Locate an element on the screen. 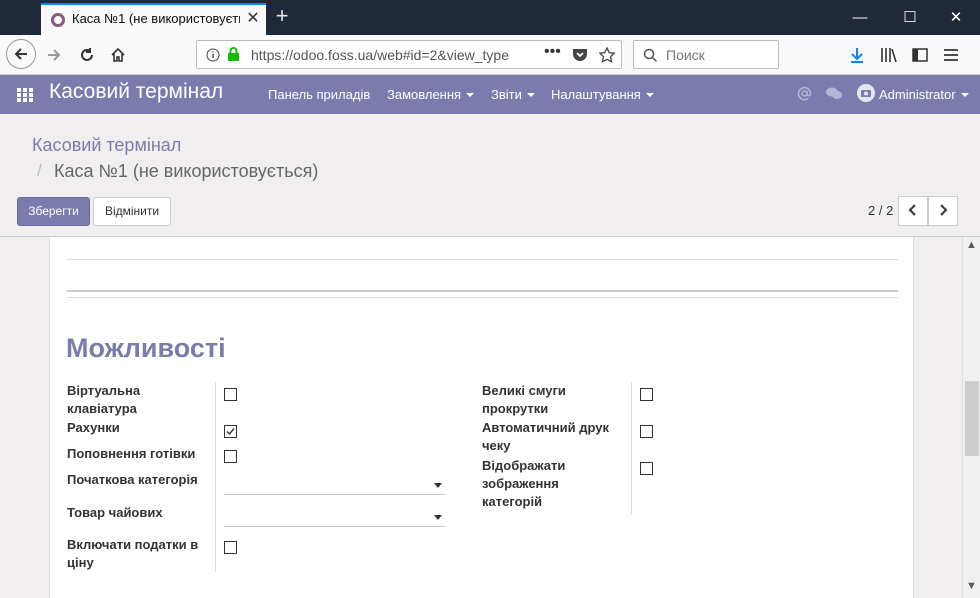 The width and height of the screenshot is (980, 598). new-tab-button: + is located at coordinates (282, 16).